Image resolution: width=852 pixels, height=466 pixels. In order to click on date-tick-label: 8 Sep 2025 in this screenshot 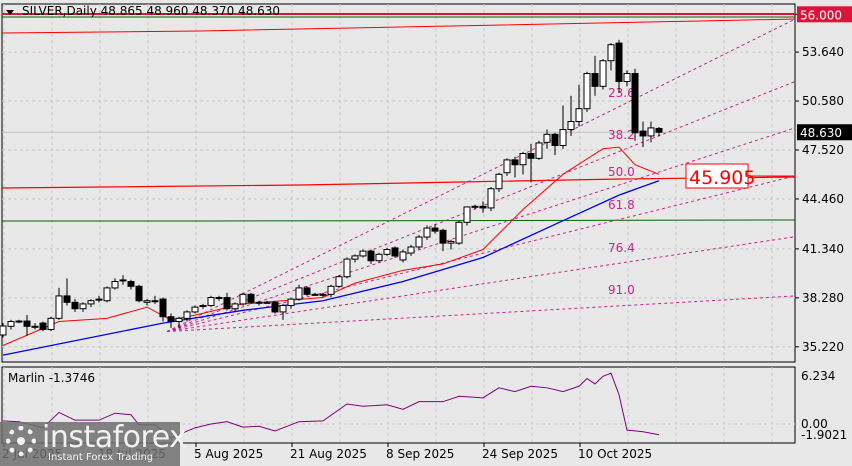, I will do `click(420, 454)`.